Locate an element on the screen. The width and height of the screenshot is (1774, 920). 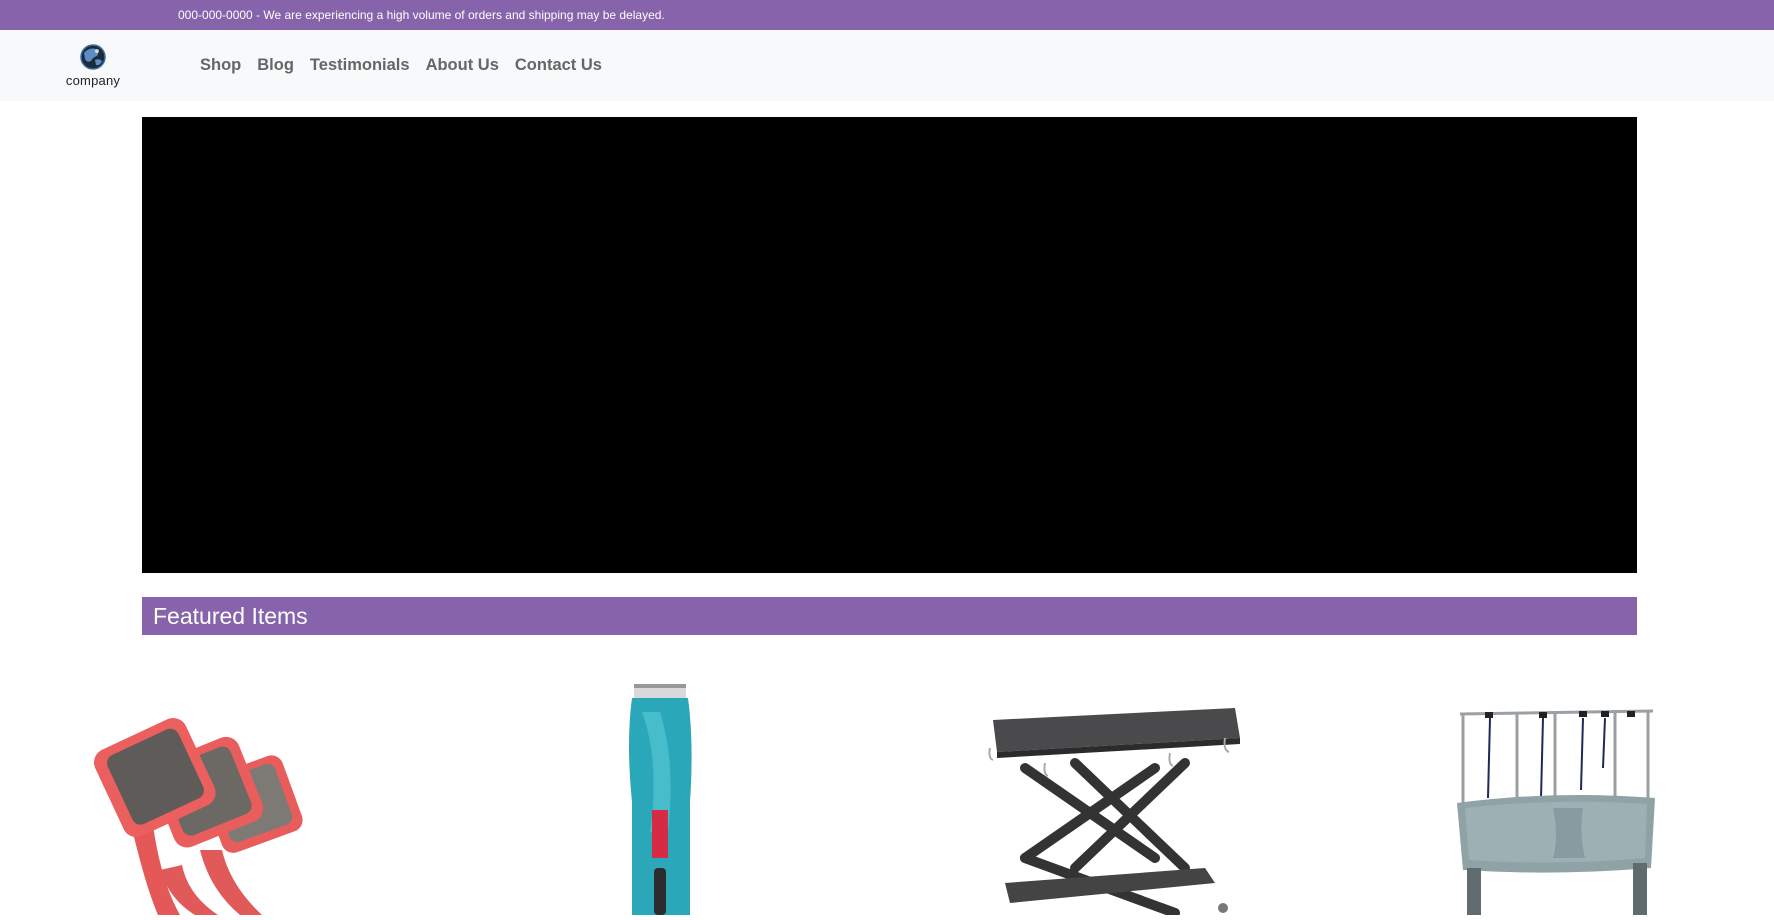
grooming-table-image is located at coordinates (1114, 813).